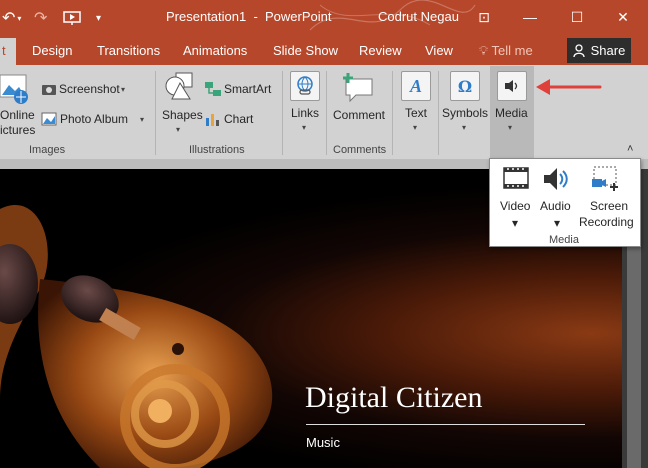 The width and height of the screenshot is (648, 468). Describe the element at coordinates (515, 206) in the screenshot. I see `video-label: Video` at that location.